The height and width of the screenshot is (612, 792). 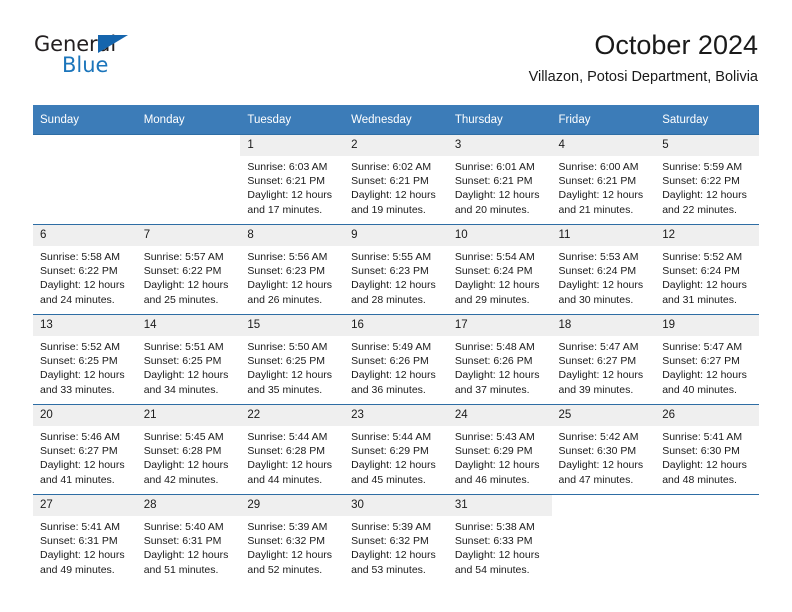 What do you see at coordinates (292, 505) in the screenshot?
I see `day-number: 29` at bounding box center [292, 505].